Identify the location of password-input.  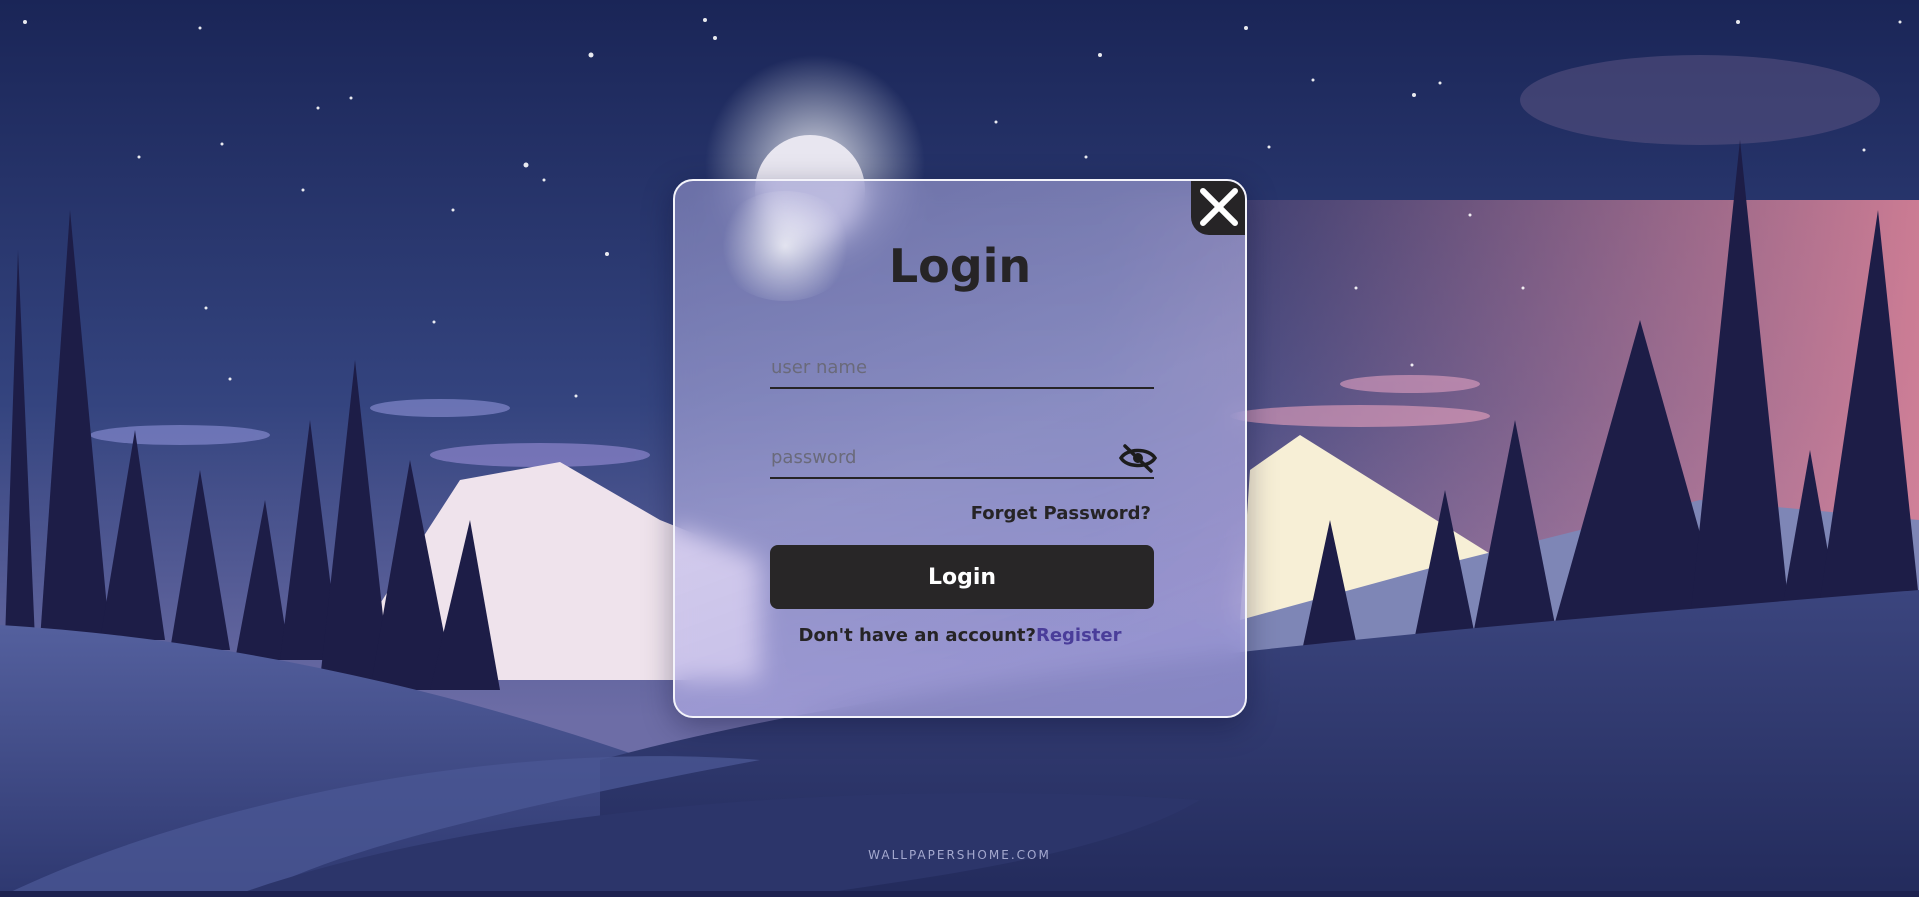
(962, 457).